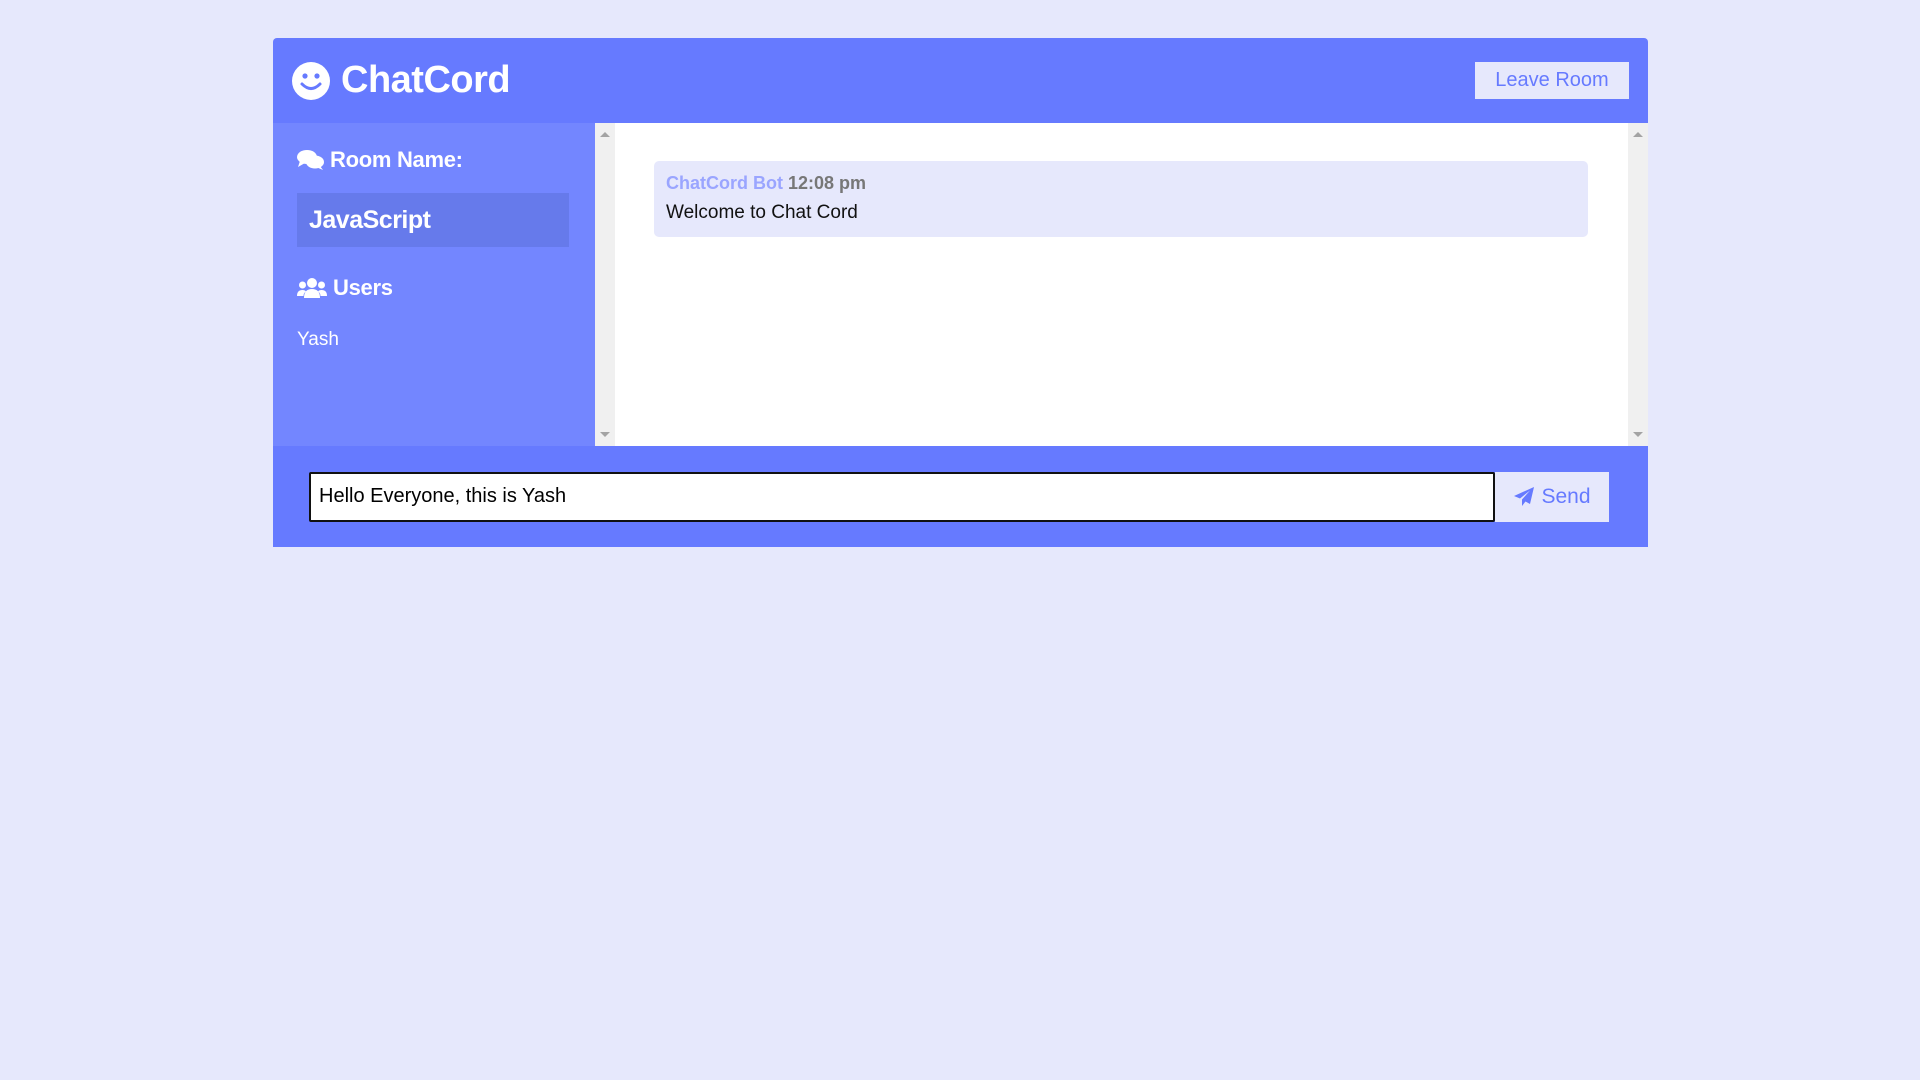 Image resolution: width=1920 pixels, height=1080 pixels. I want to click on paper-plane-icon, so click(1524, 496).